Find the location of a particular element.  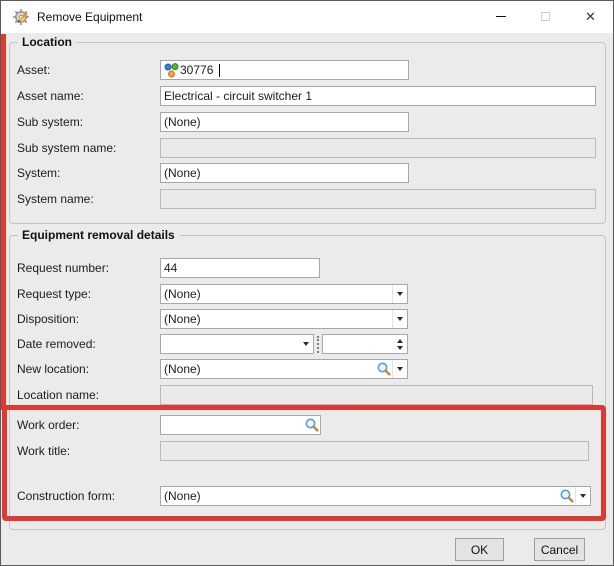

system-label: System: is located at coordinates (39, 173).